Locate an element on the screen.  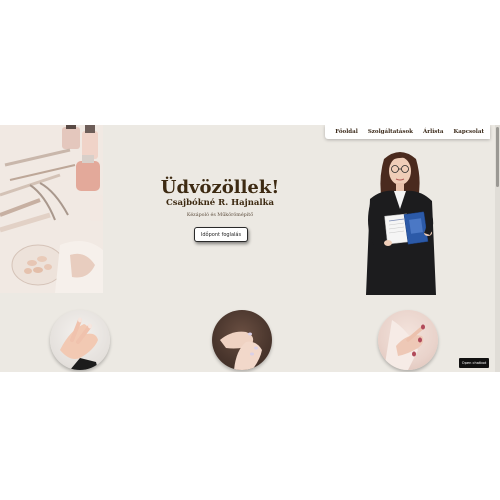
hero-tagline: Kézápoló és Műkörömépítő is located at coordinates (220, 215).